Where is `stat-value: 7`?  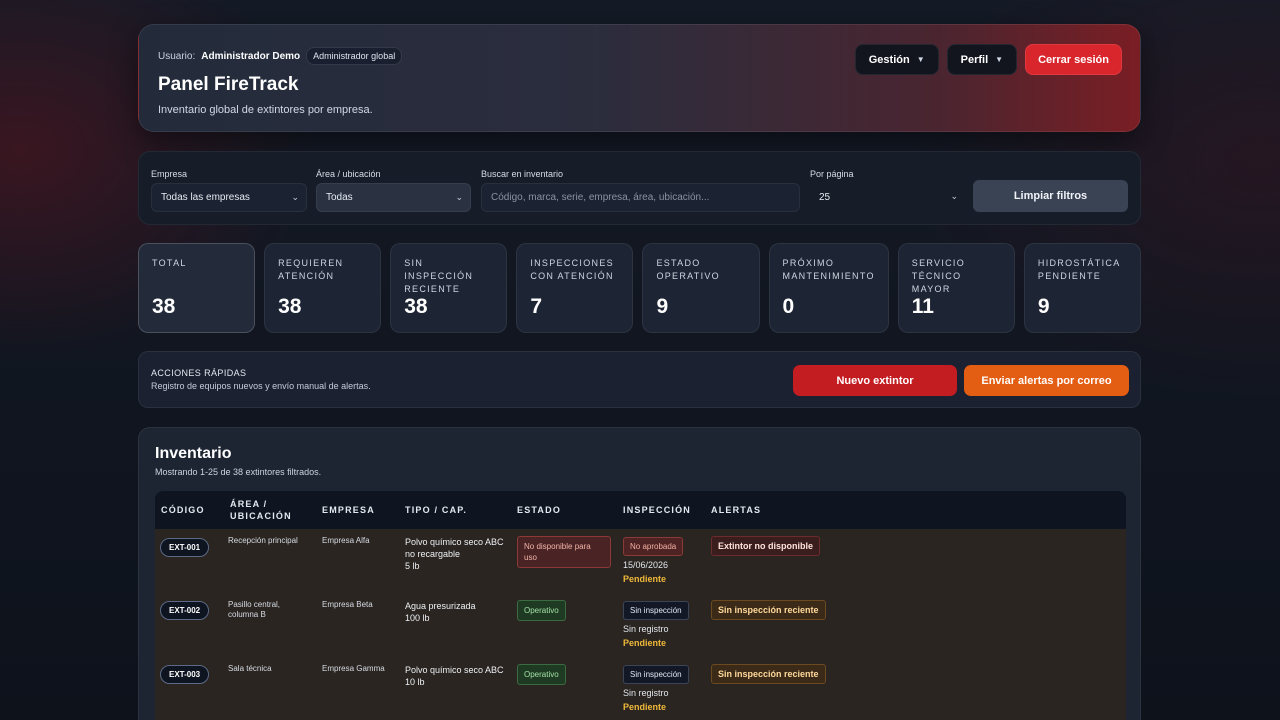 stat-value: 7 is located at coordinates (536, 306).